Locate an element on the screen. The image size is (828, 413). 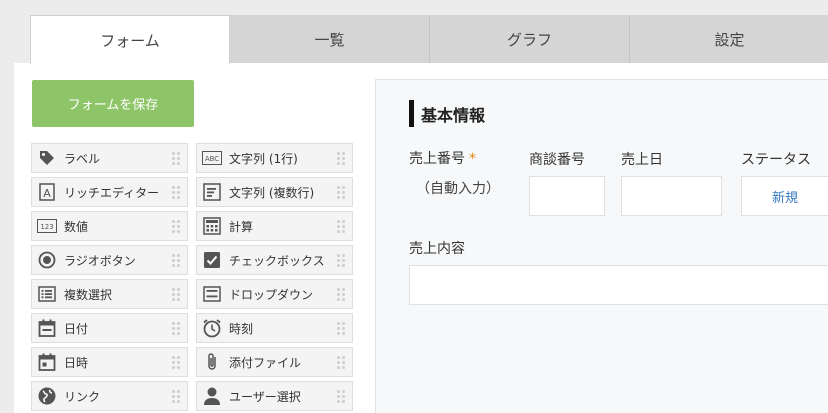
palette-item-single-line-text: ABC 文字列 (1行) is located at coordinates (274, 158).